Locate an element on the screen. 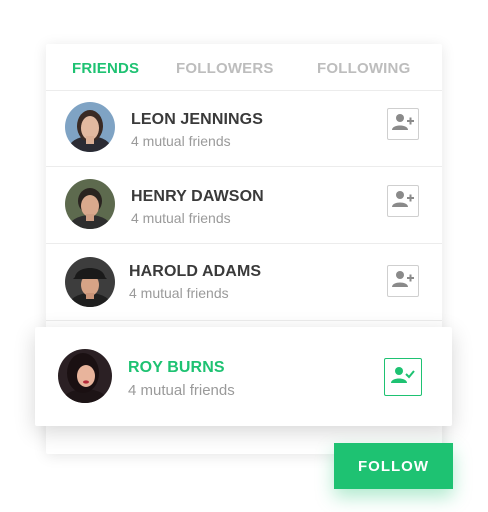 The width and height of the screenshot is (488, 512). friend-added-button is located at coordinates (403, 377).